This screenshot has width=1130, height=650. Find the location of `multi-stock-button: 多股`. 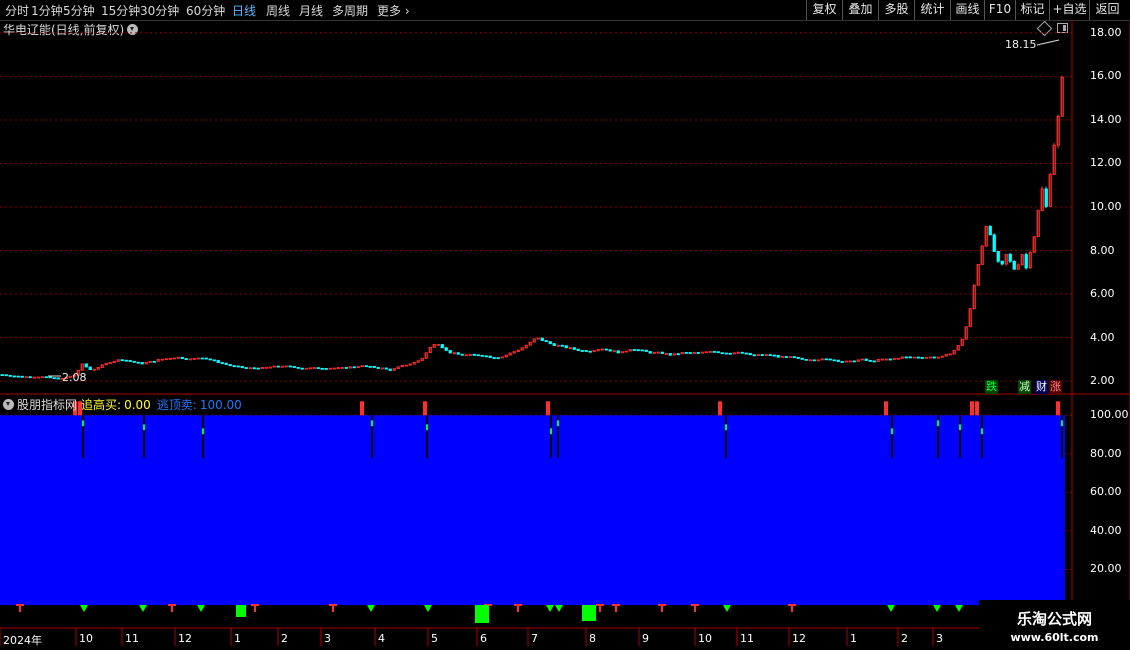

multi-stock-button: 多股 is located at coordinates (896, 10).